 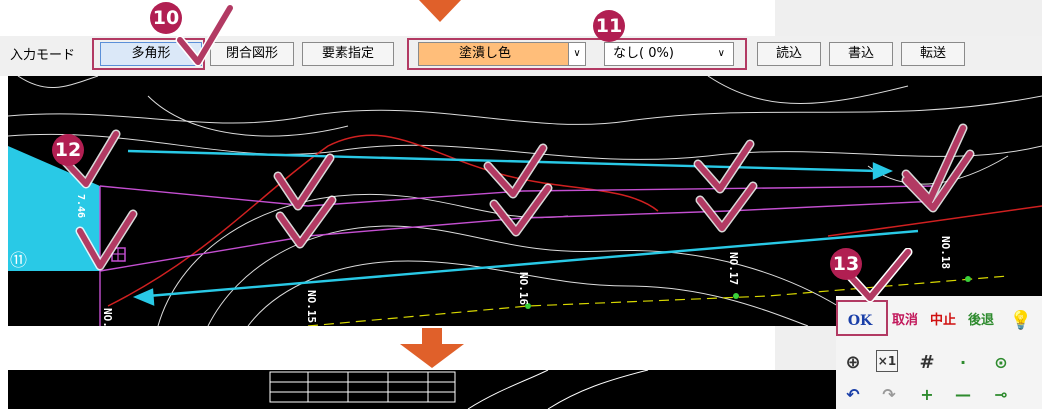 I want to click on grid-icon: #, so click(x=927, y=363).